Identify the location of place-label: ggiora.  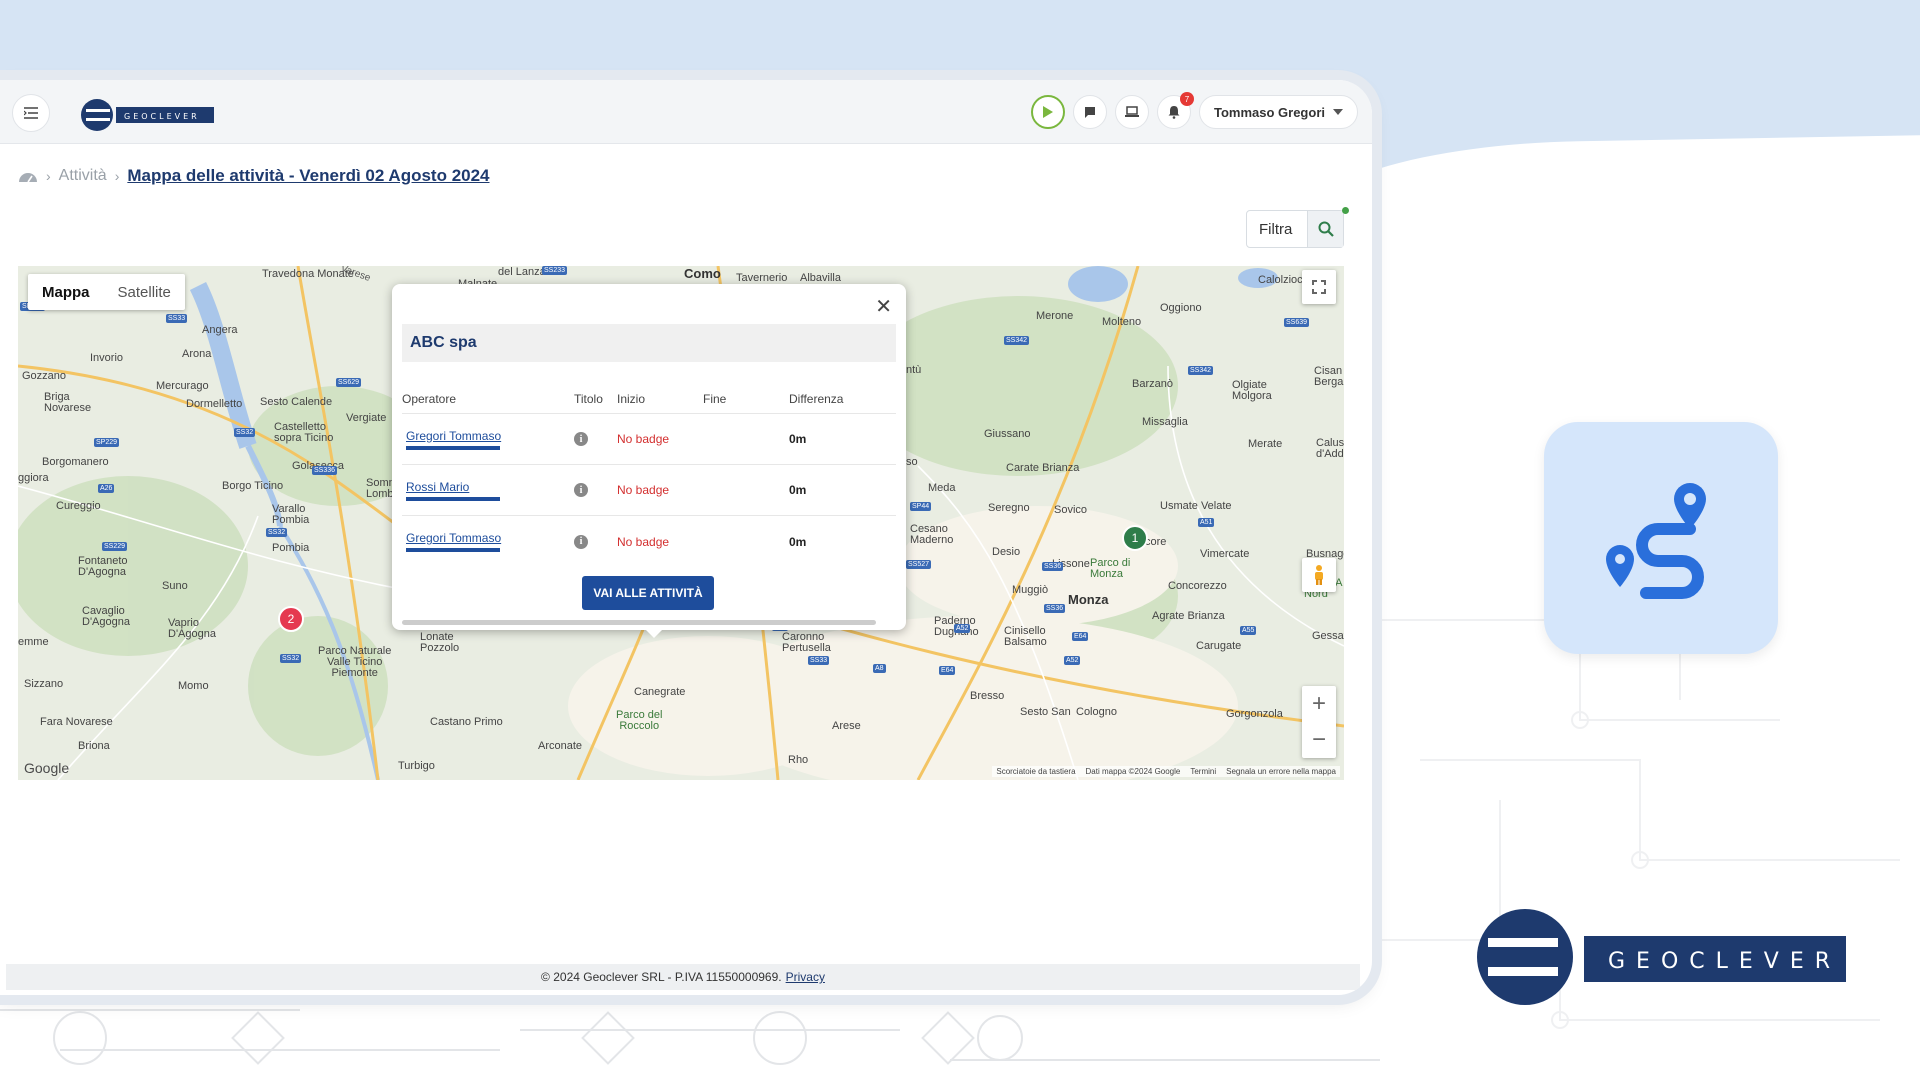
(33, 478).